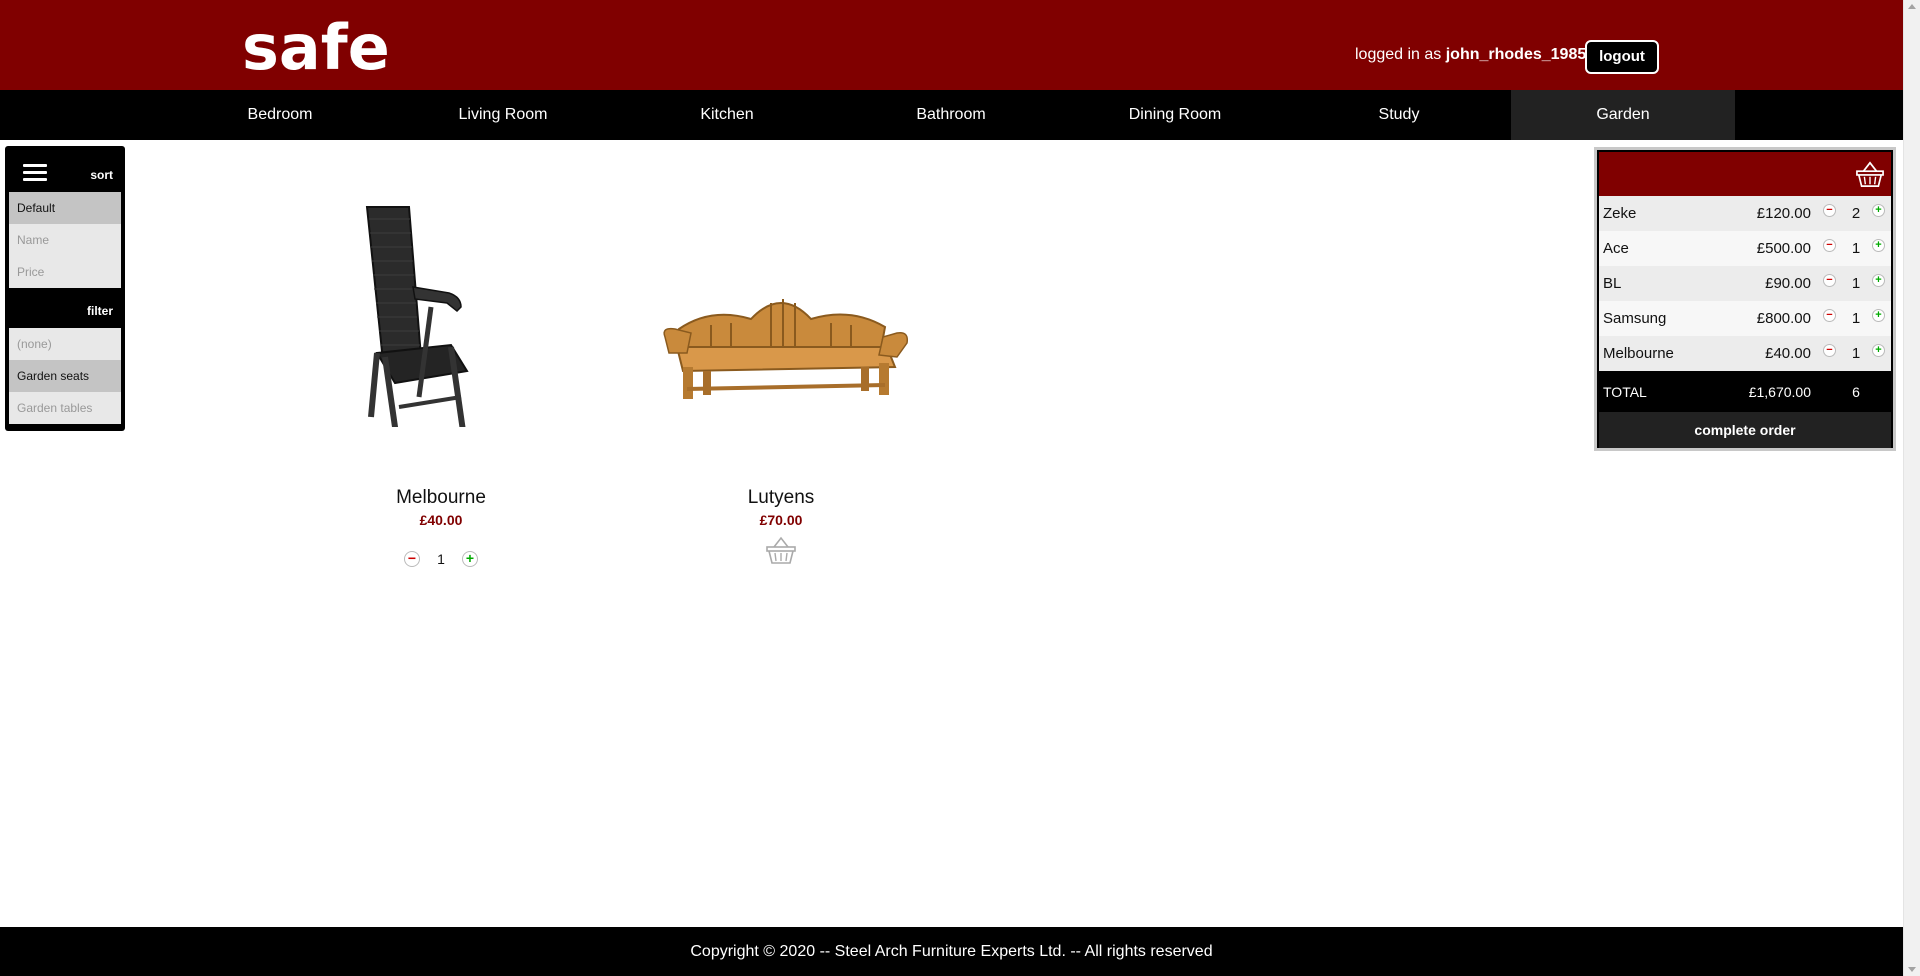 The height and width of the screenshot is (976, 1920). I want to click on nav-item-bathroom: Bathroom, so click(951, 115).